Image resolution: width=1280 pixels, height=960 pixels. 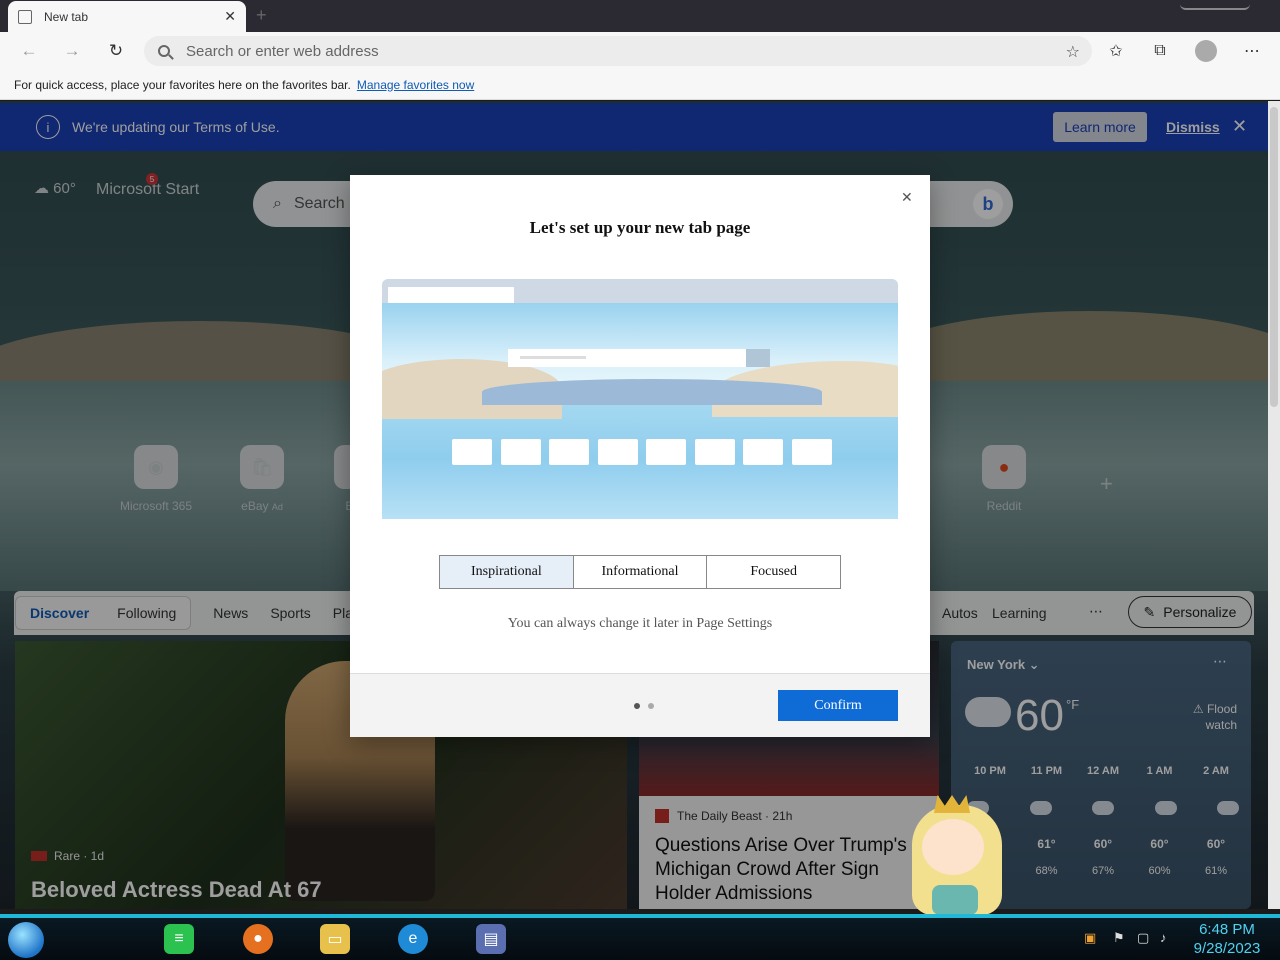 I want to click on firefox-icon: ●, so click(x=258, y=939).